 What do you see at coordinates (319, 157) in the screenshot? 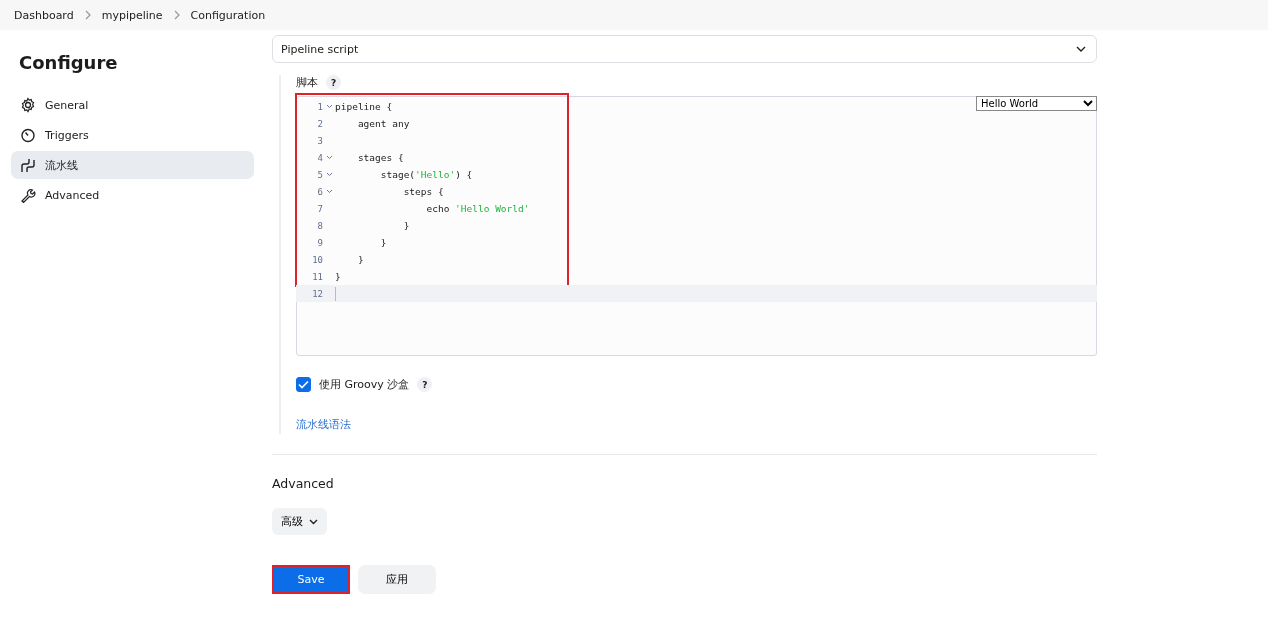
I see `line-number: 4` at bounding box center [319, 157].